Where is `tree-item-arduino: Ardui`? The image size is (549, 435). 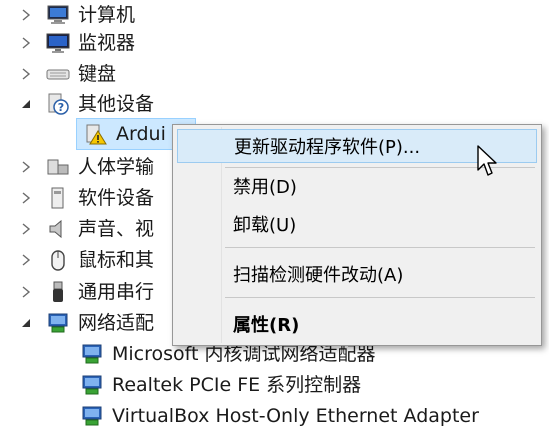
tree-item-arduino: Ardui is located at coordinates (125, 134).